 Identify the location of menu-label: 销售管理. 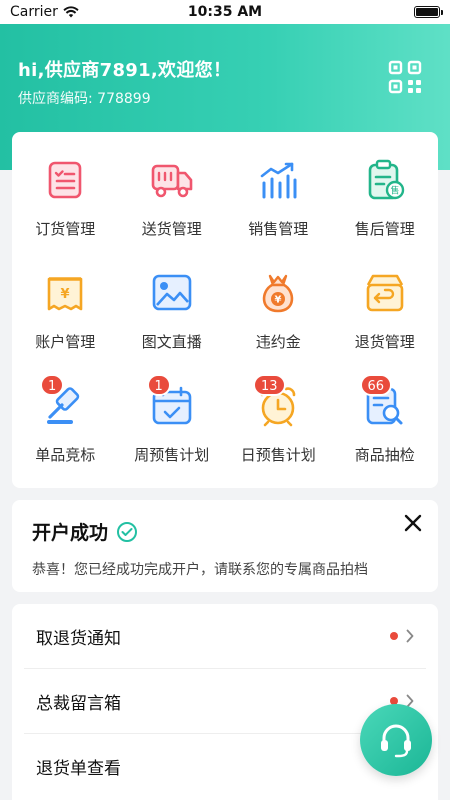
(278, 229).